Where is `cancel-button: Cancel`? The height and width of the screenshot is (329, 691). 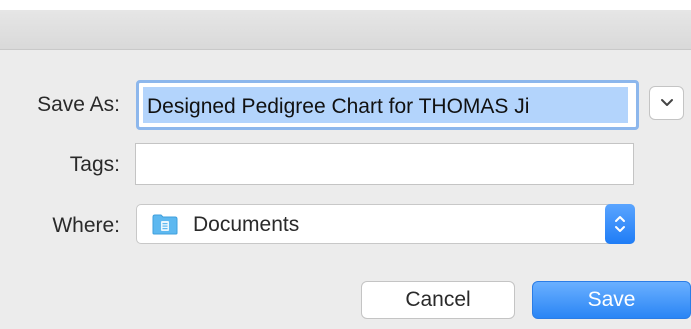
cancel-button: Cancel is located at coordinates (438, 300).